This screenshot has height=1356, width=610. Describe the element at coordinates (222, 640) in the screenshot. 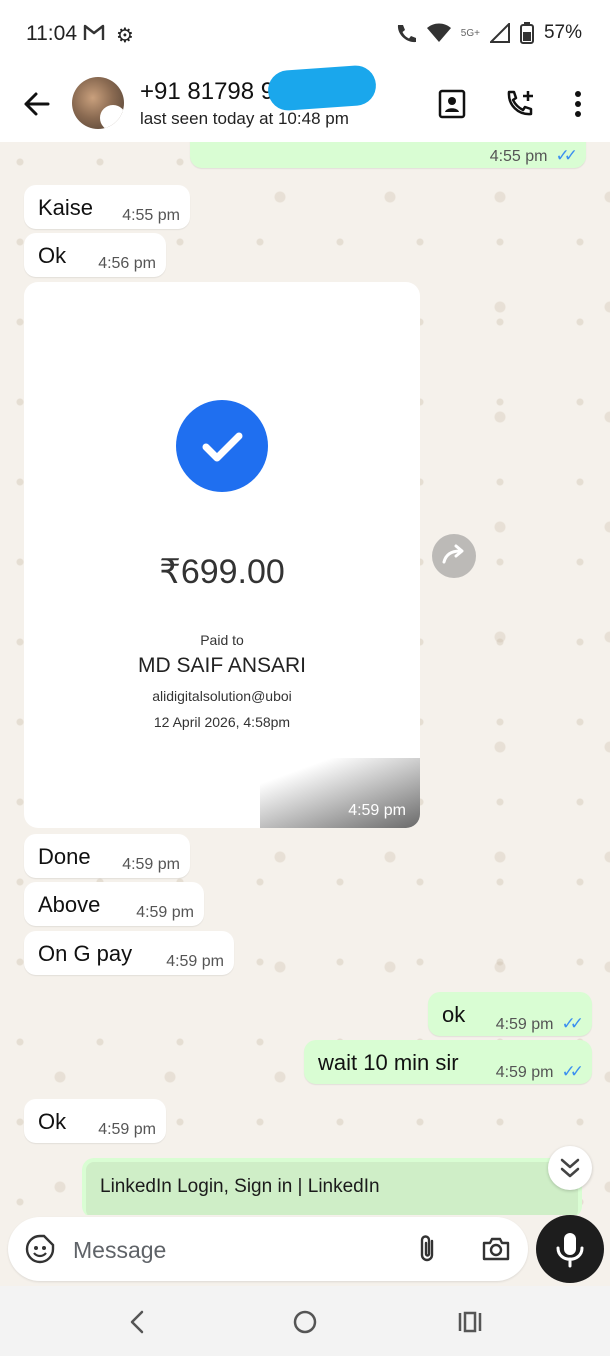

I see `paid-to-label: Paid to` at that location.